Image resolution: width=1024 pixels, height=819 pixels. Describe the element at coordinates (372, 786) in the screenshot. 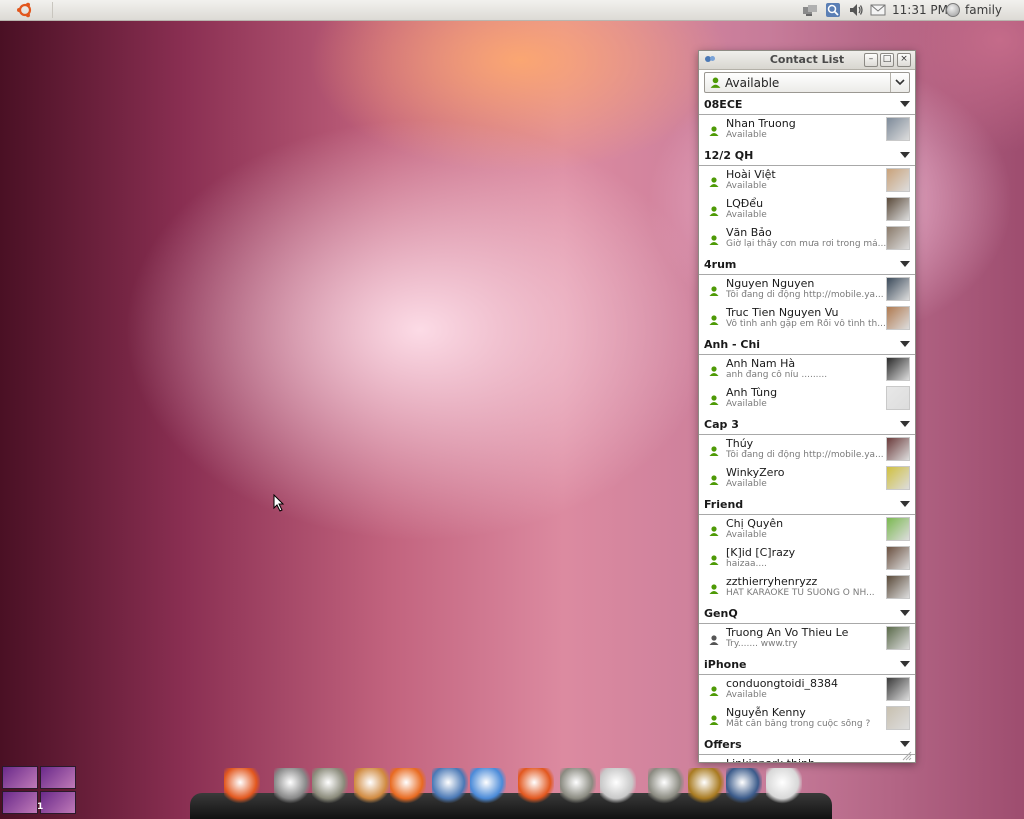

I see `paint-icon` at that location.